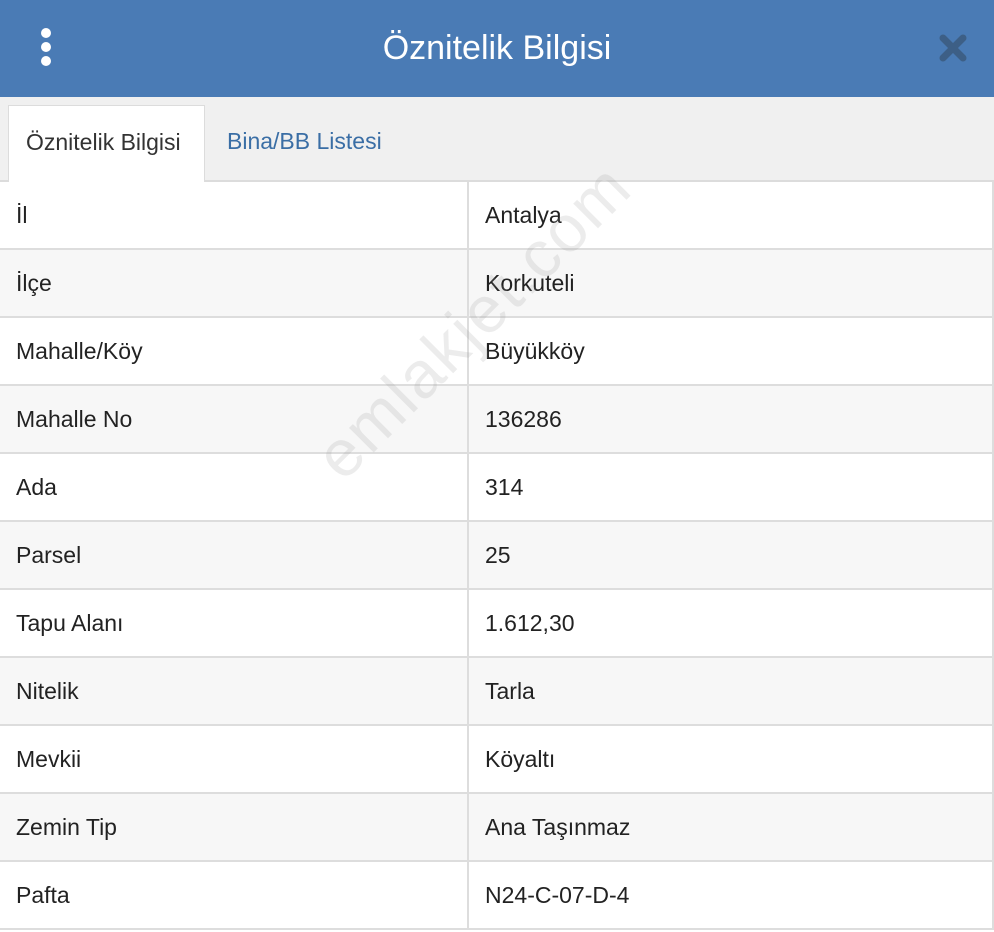 This screenshot has height=932, width=994. I want to click on row-key: Mevkii, so click(49, 759).